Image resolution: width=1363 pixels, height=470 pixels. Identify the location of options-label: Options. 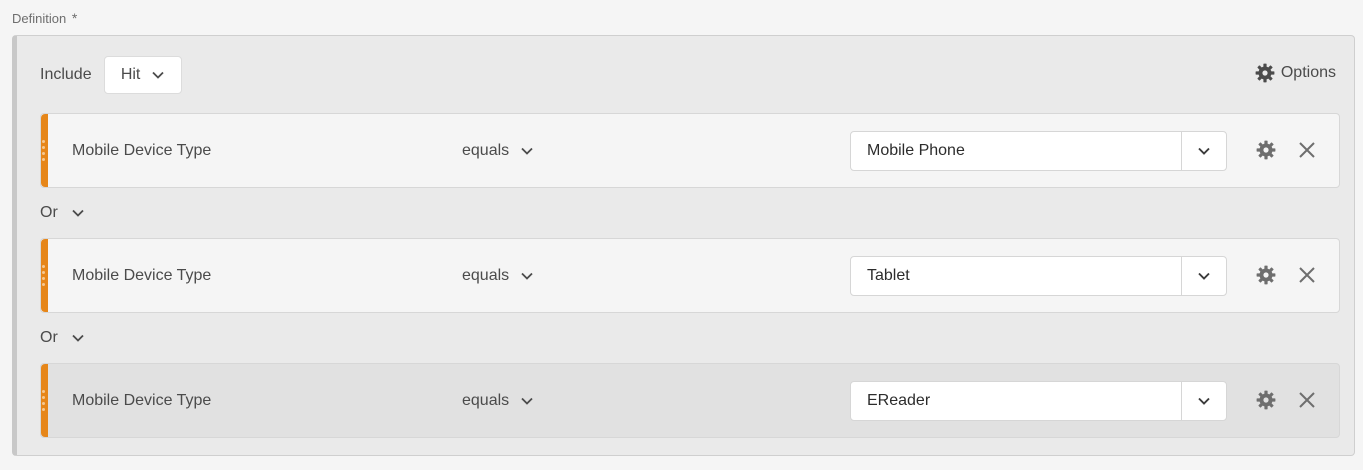
(1308, 72).